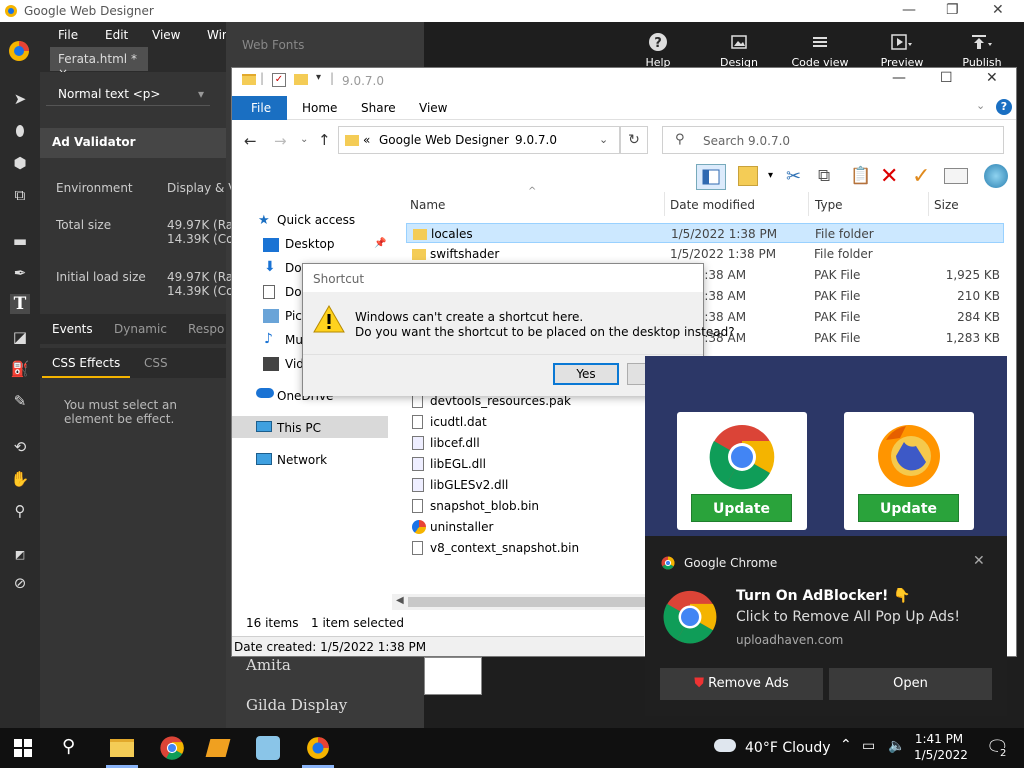  Describe the element at coordinates (829, 205) in the screenshot. I see `column-type: Type` at that location.